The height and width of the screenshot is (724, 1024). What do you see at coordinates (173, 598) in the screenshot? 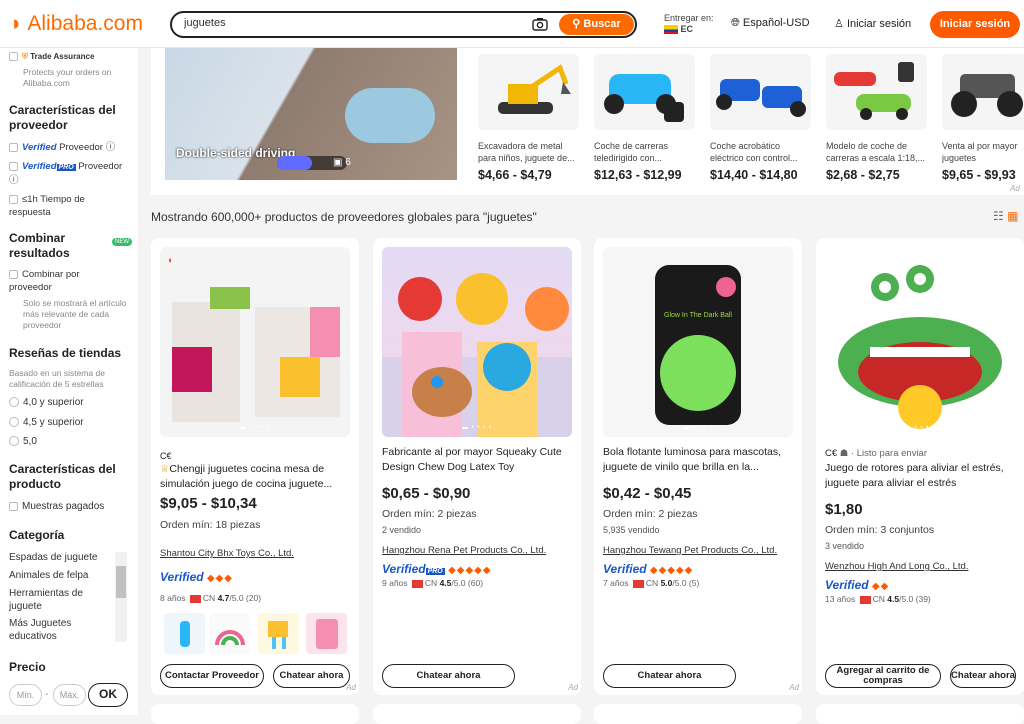
I see `years: 8 años` at bounding box center [173, 598].